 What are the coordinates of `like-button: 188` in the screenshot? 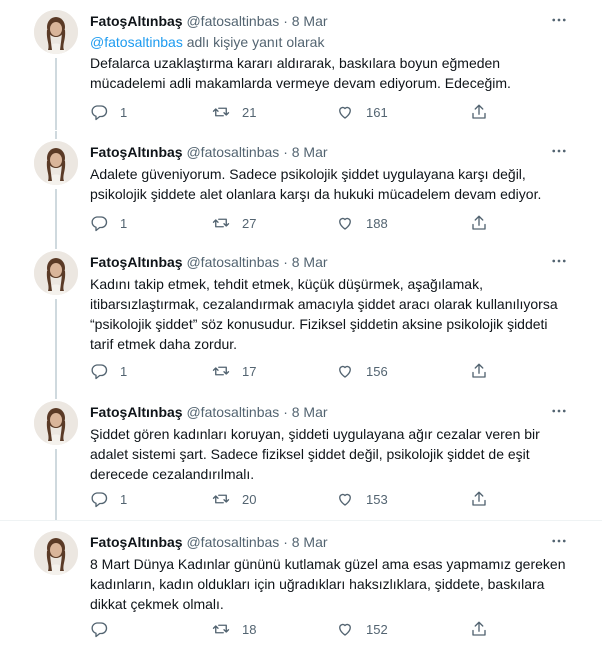 It's located at (362, 223).